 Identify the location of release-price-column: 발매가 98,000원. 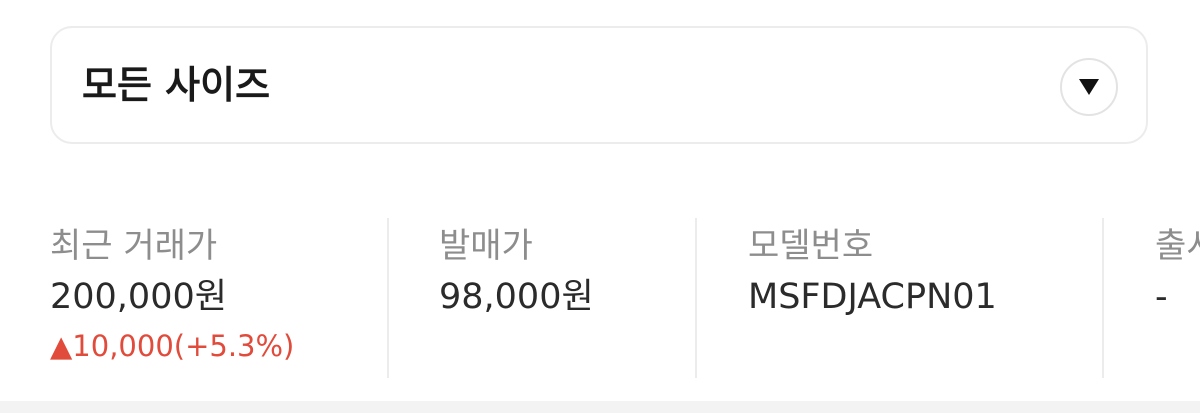
(564, 299).